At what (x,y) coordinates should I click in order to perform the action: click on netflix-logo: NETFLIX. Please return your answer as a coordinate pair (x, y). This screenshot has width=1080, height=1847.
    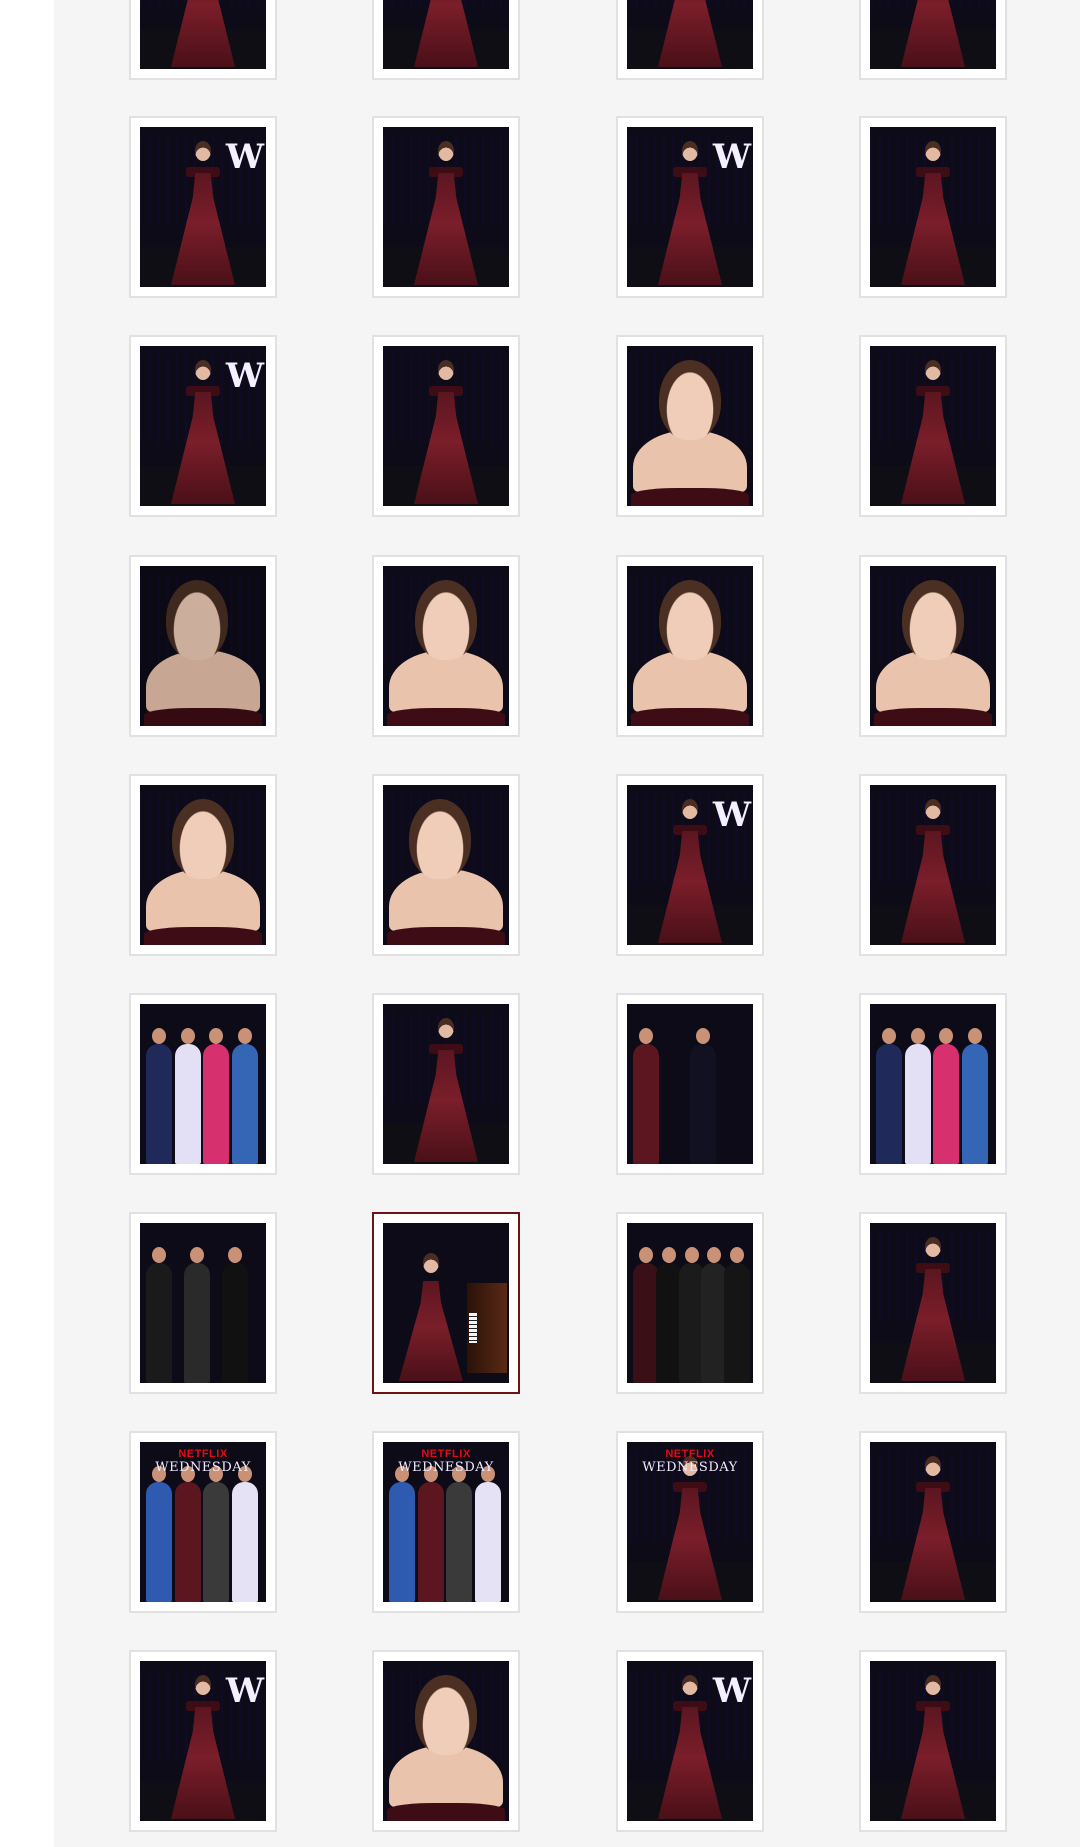
    Looking at the image, I should click on (203, 1454).